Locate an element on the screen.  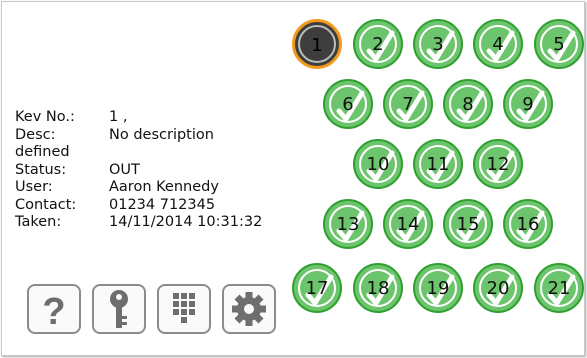
key-slot-5: 5 is located at coordinates (559, 44).